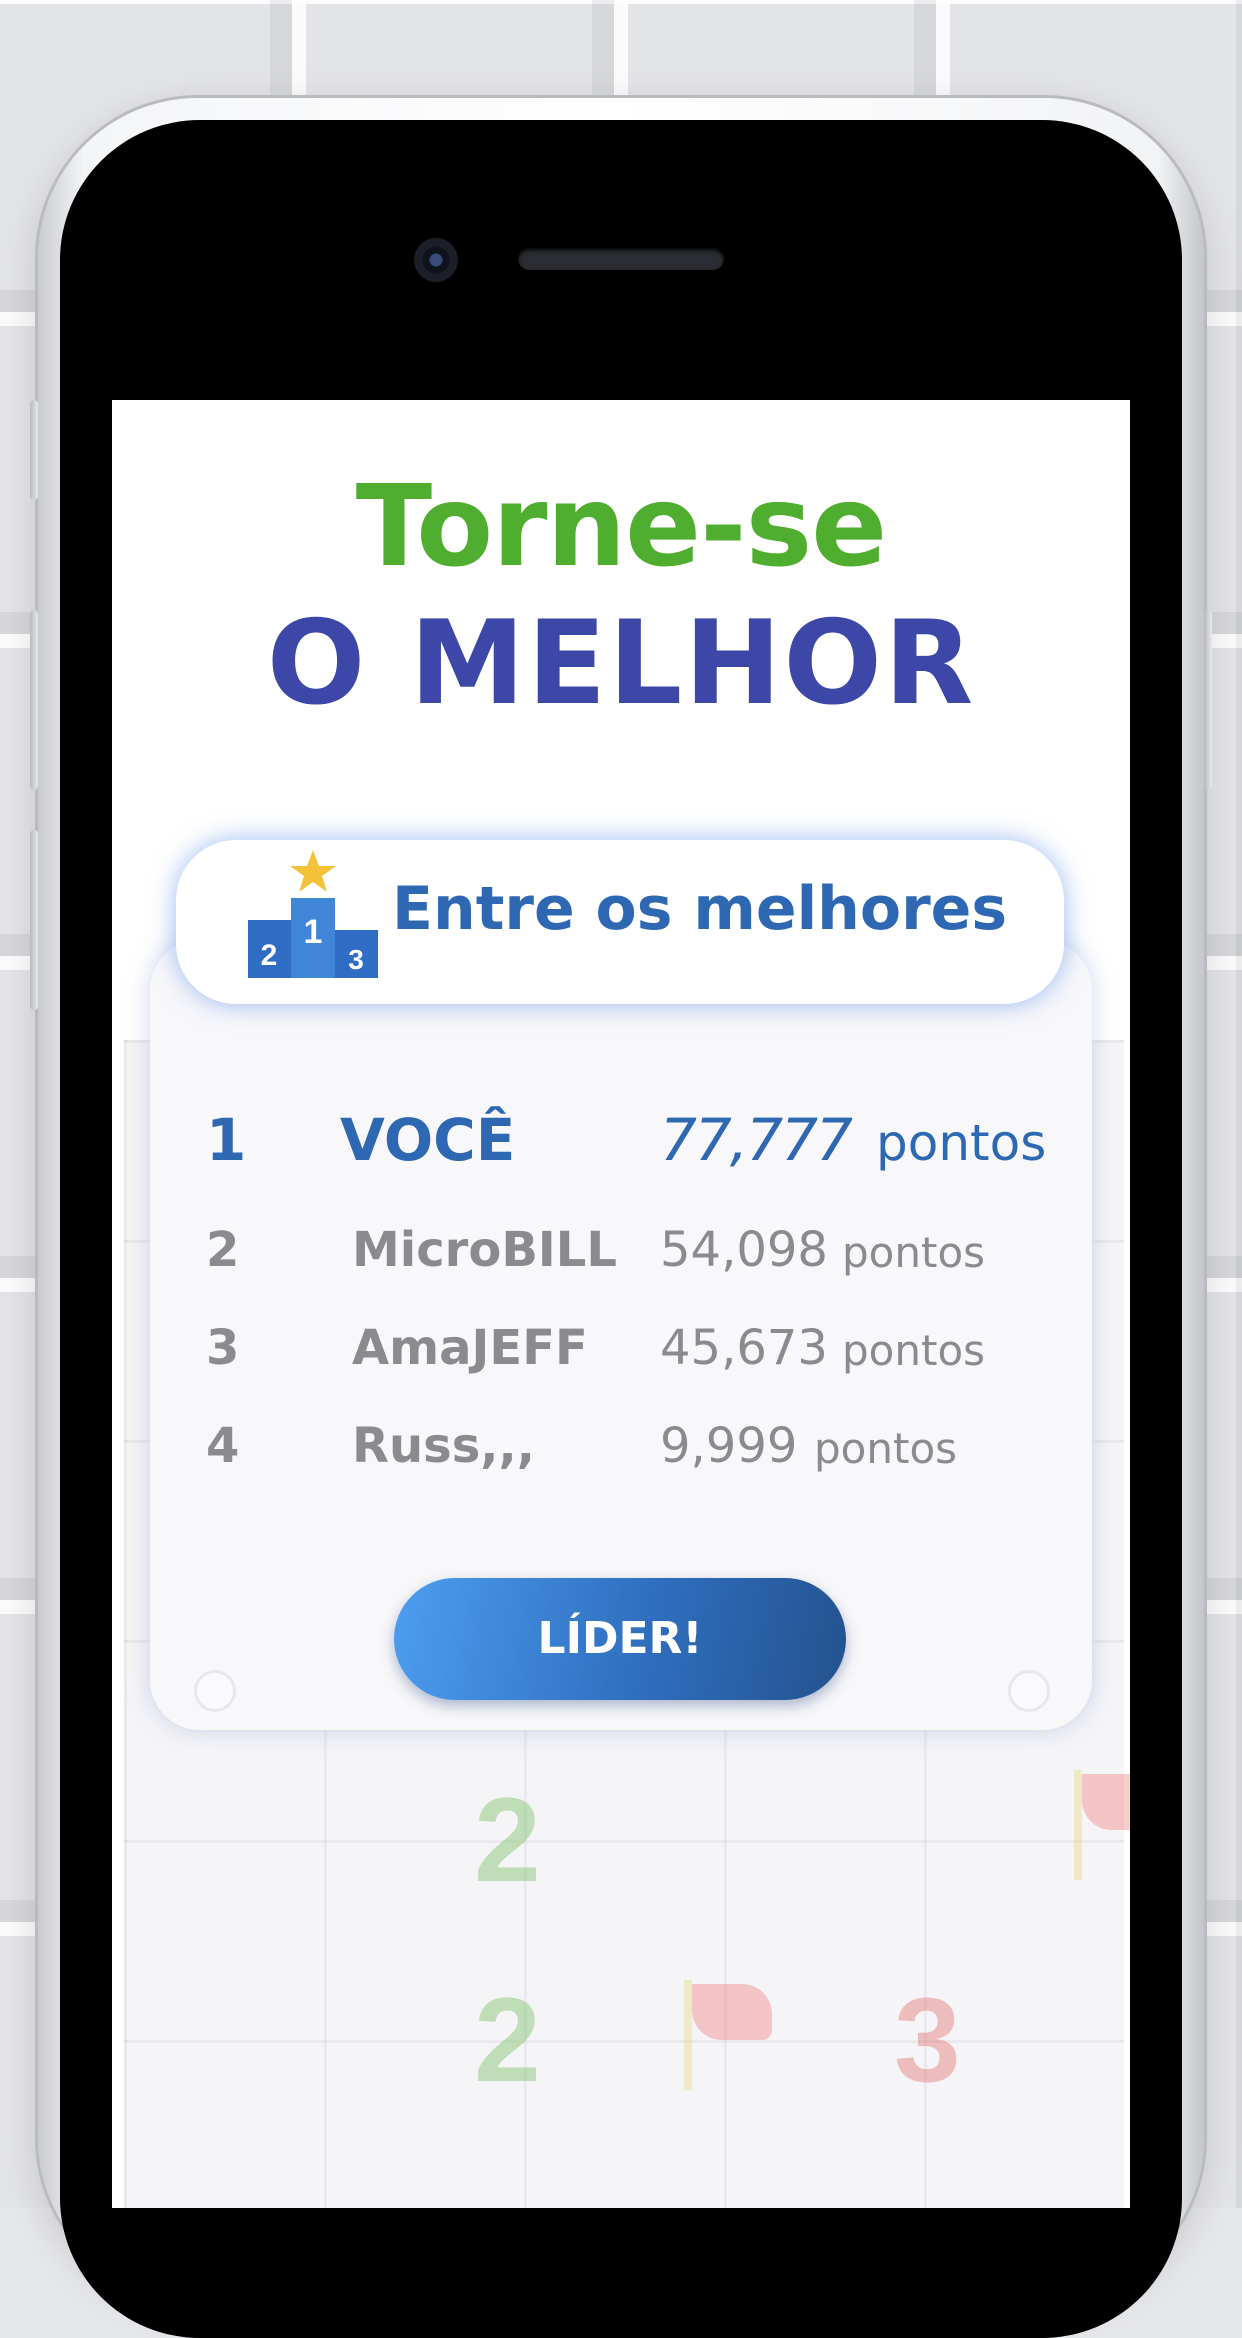  Describe the element at coordinates (34, 920) in the screenshot. I see `volume-down-button` at that location.